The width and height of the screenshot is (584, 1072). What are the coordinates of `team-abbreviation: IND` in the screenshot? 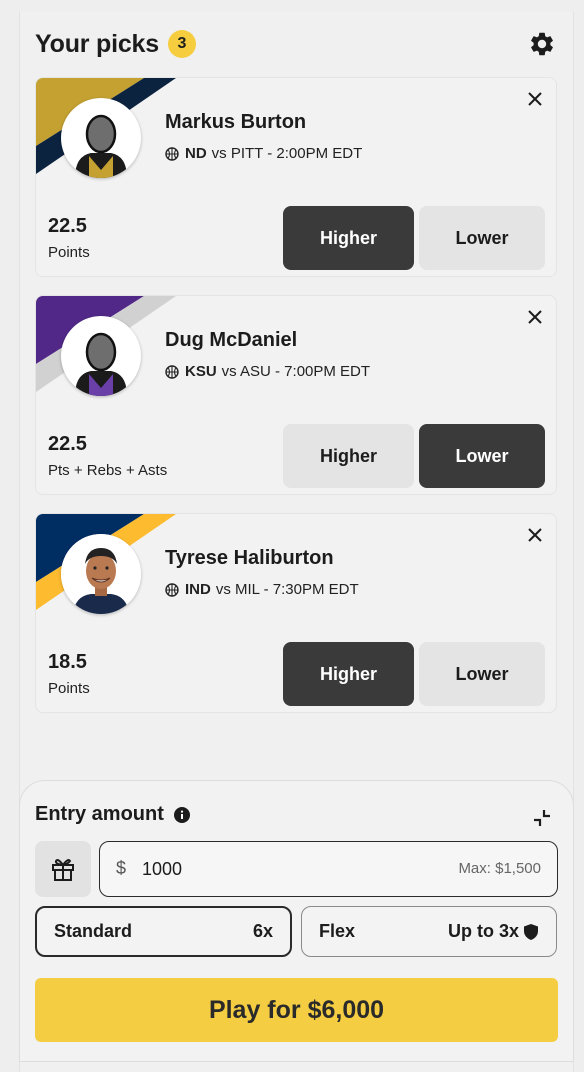 It's located at (198, 589).